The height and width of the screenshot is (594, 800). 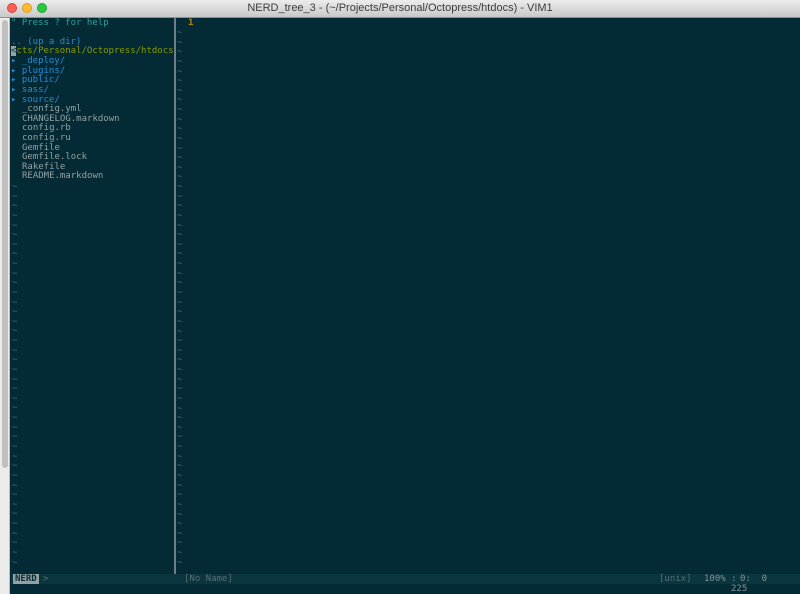 I want to click on tree-directory-label: public/, so click(x=40, y=80).